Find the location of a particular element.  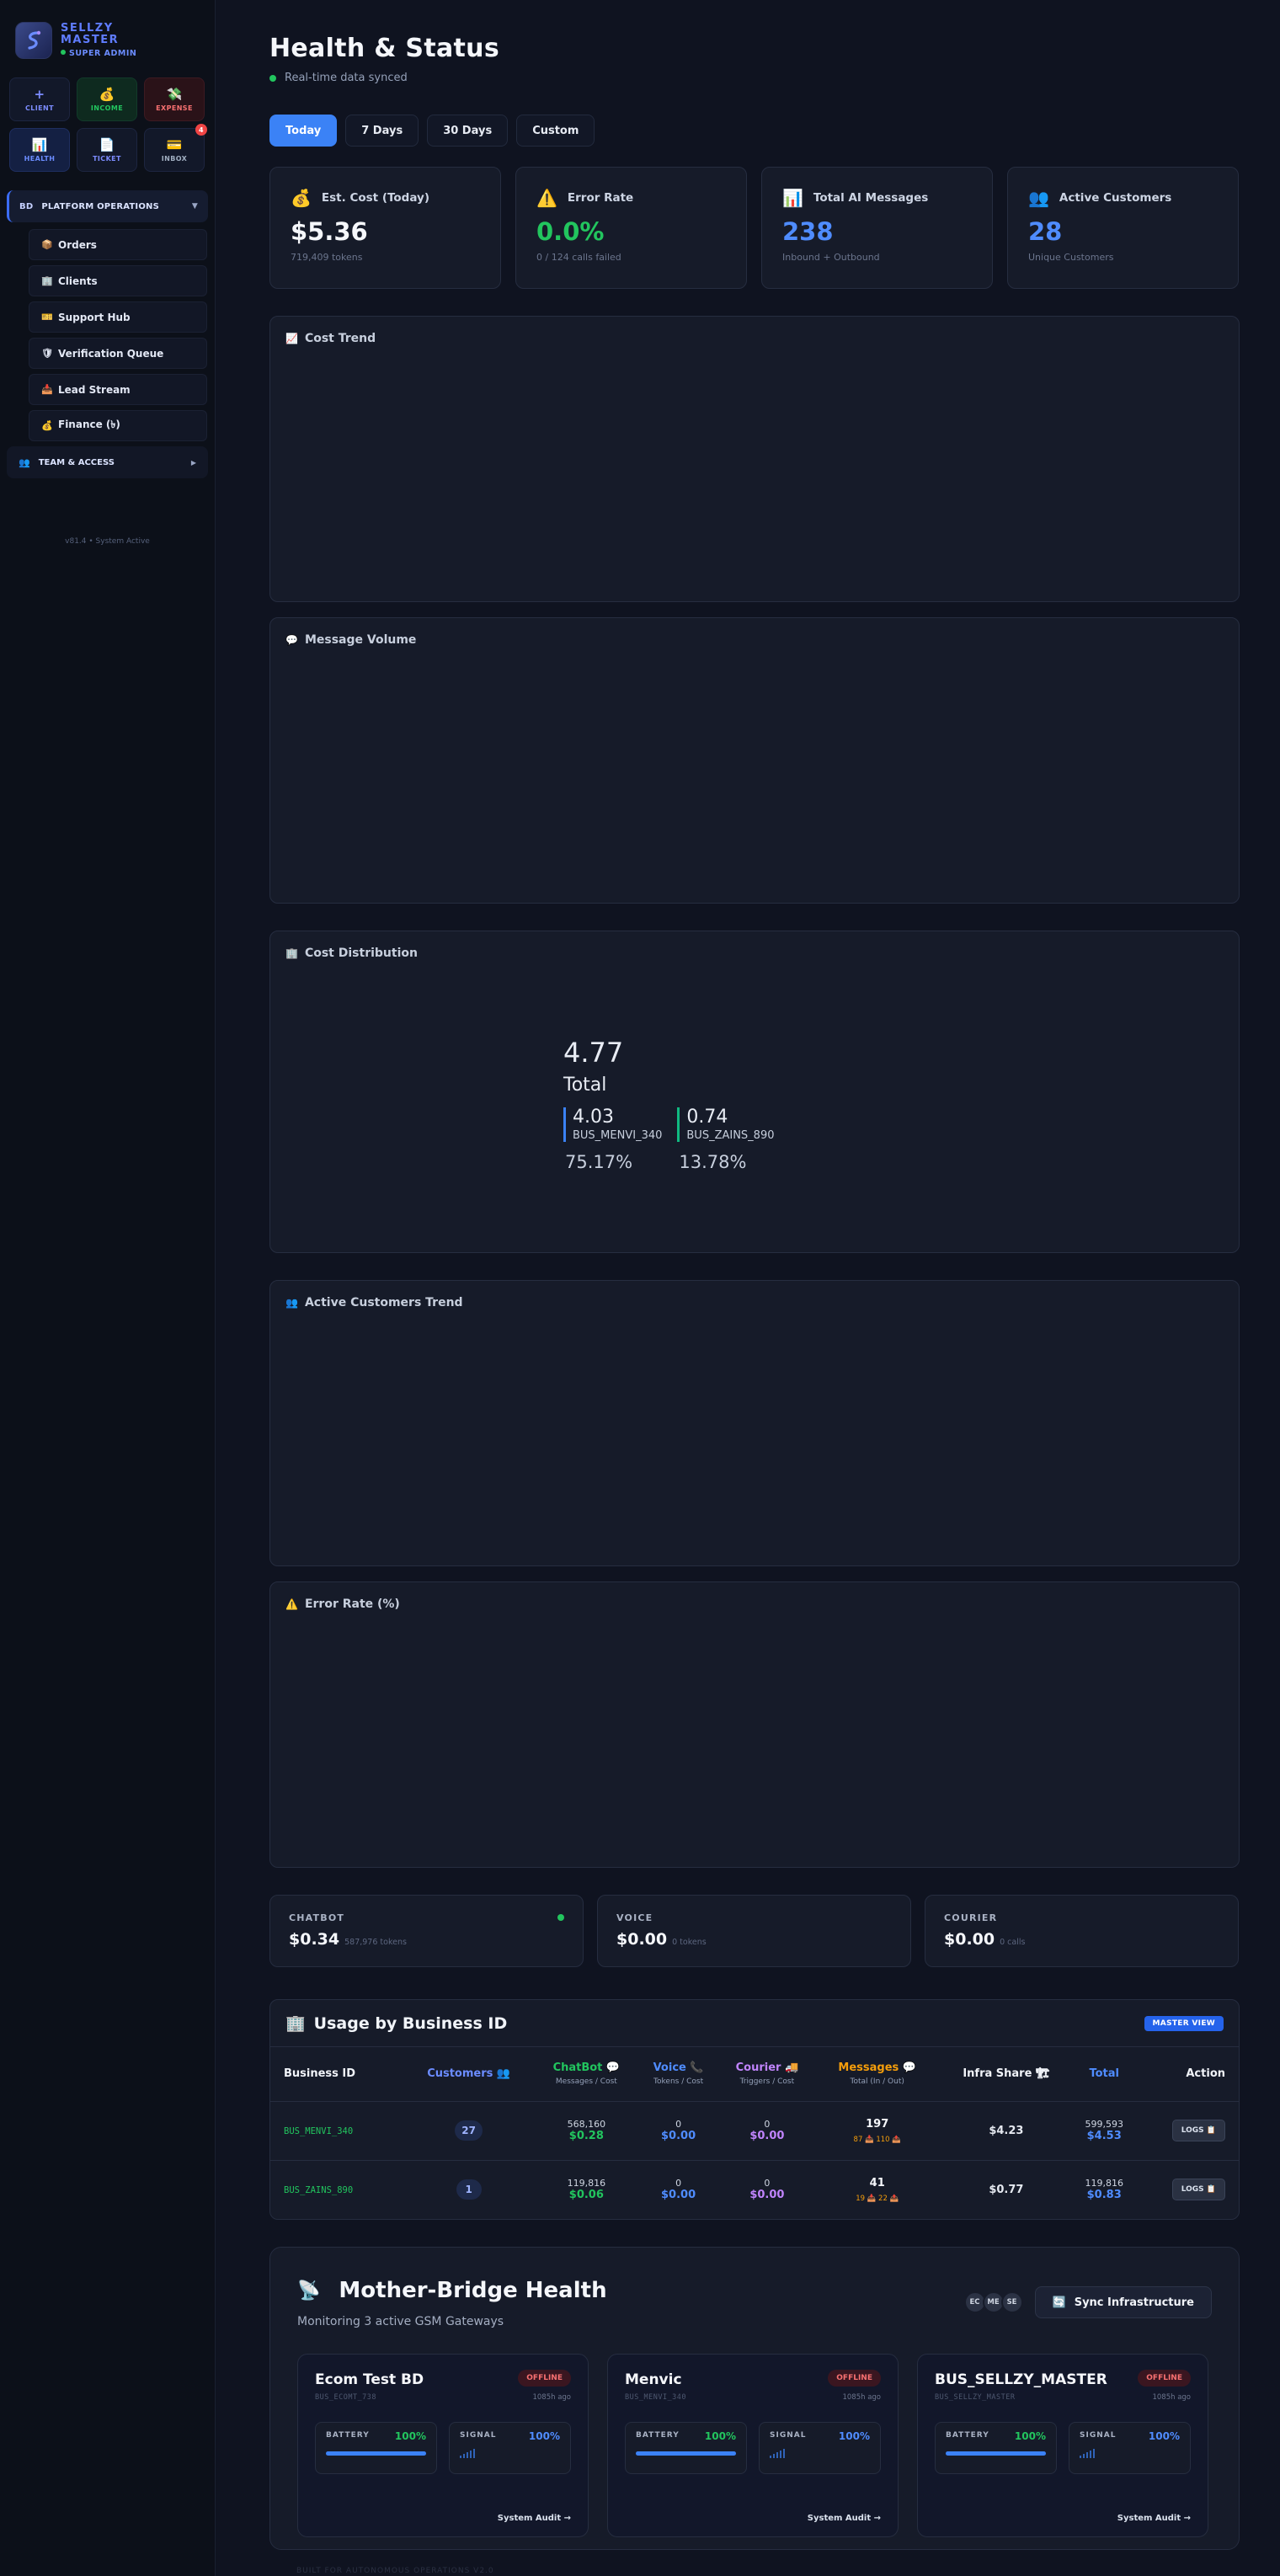

infra-share: $4.23 is located at coordinates (1006, 2130).